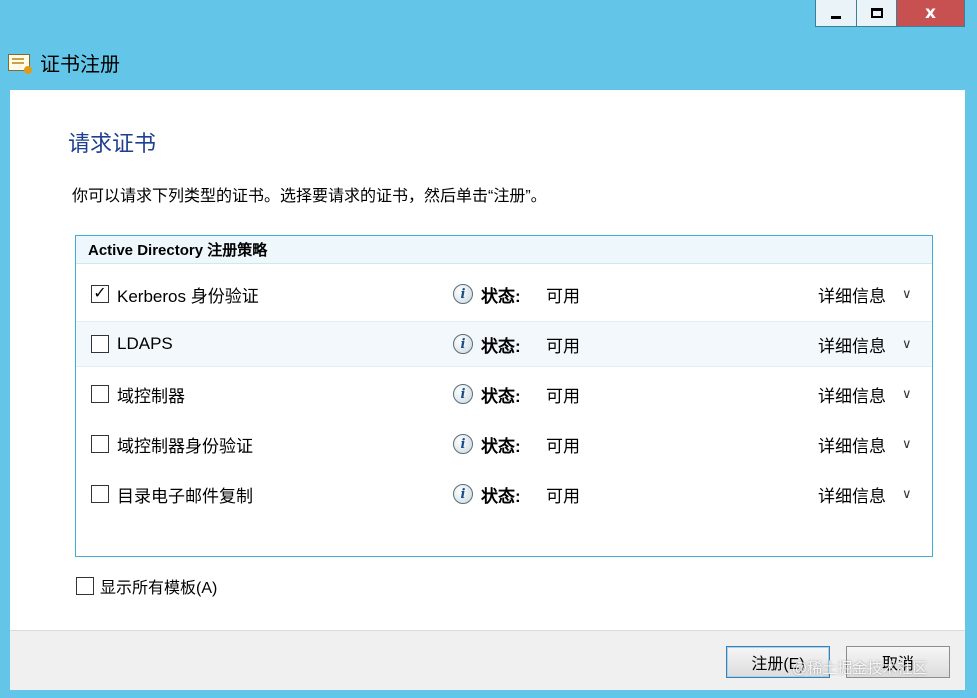 Image resolution: width=977 pixels, height=698 pixels. I want to click on window-title: 证书注册, so click(80, 65).